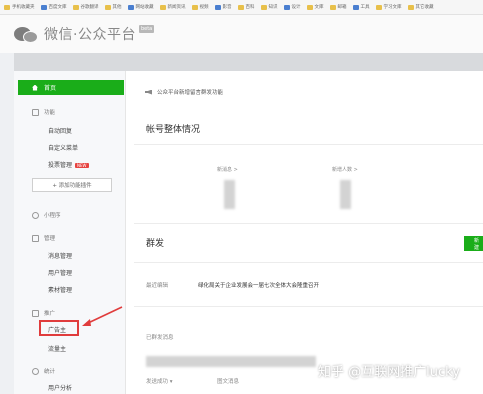  I want to click on sent-messages-label: 已群发消息, so click(160, 338).